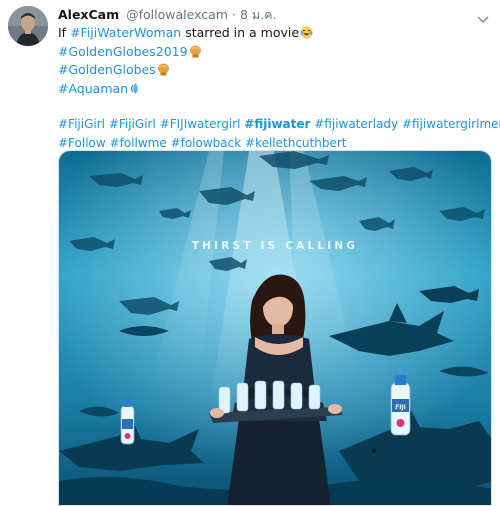 The image size is (500, 506). I want to click on hashtag-kellethcuthbert: #kelleth​cuthbert, so click(295, 143).